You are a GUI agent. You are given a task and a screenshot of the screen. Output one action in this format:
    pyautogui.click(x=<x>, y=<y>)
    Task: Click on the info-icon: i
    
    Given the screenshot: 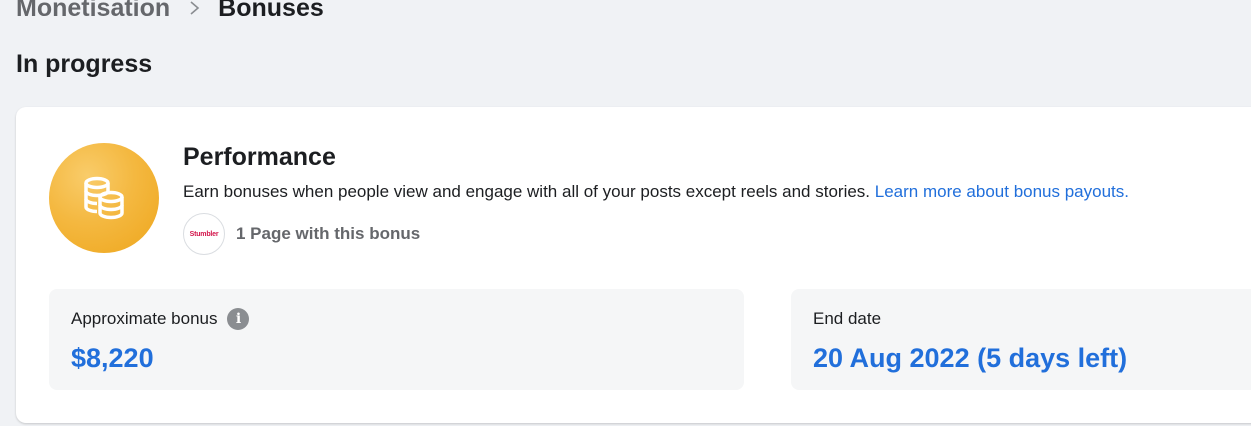 What is the action you would take?
    pyautogui.click(x=238, y=319)
    